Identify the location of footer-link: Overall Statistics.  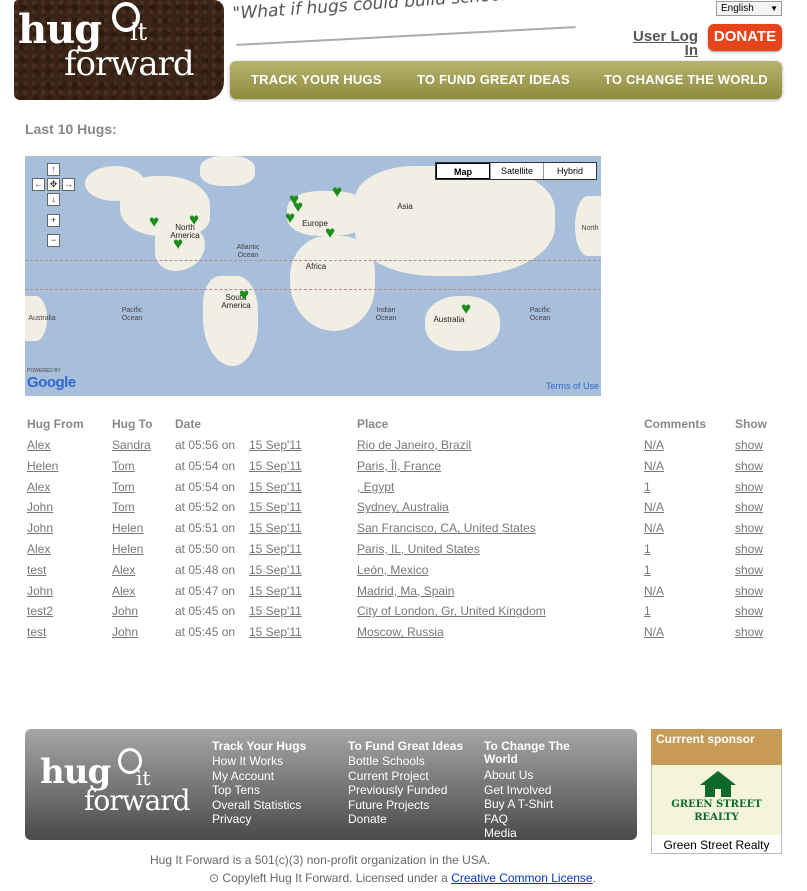
(256, 805).